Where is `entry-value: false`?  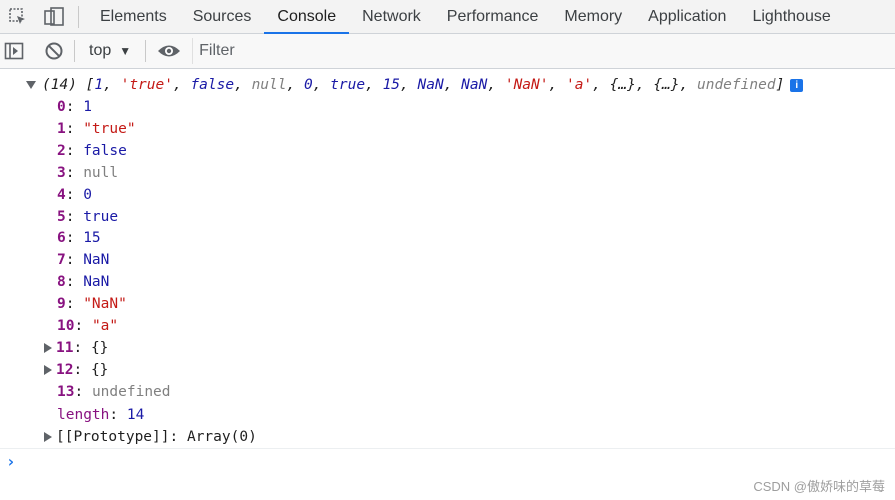 entry-value: false is located at coordinates (105, 150).